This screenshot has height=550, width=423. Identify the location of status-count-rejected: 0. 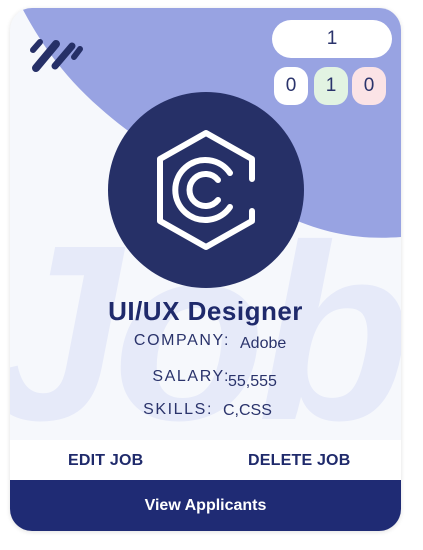
(369, 86).